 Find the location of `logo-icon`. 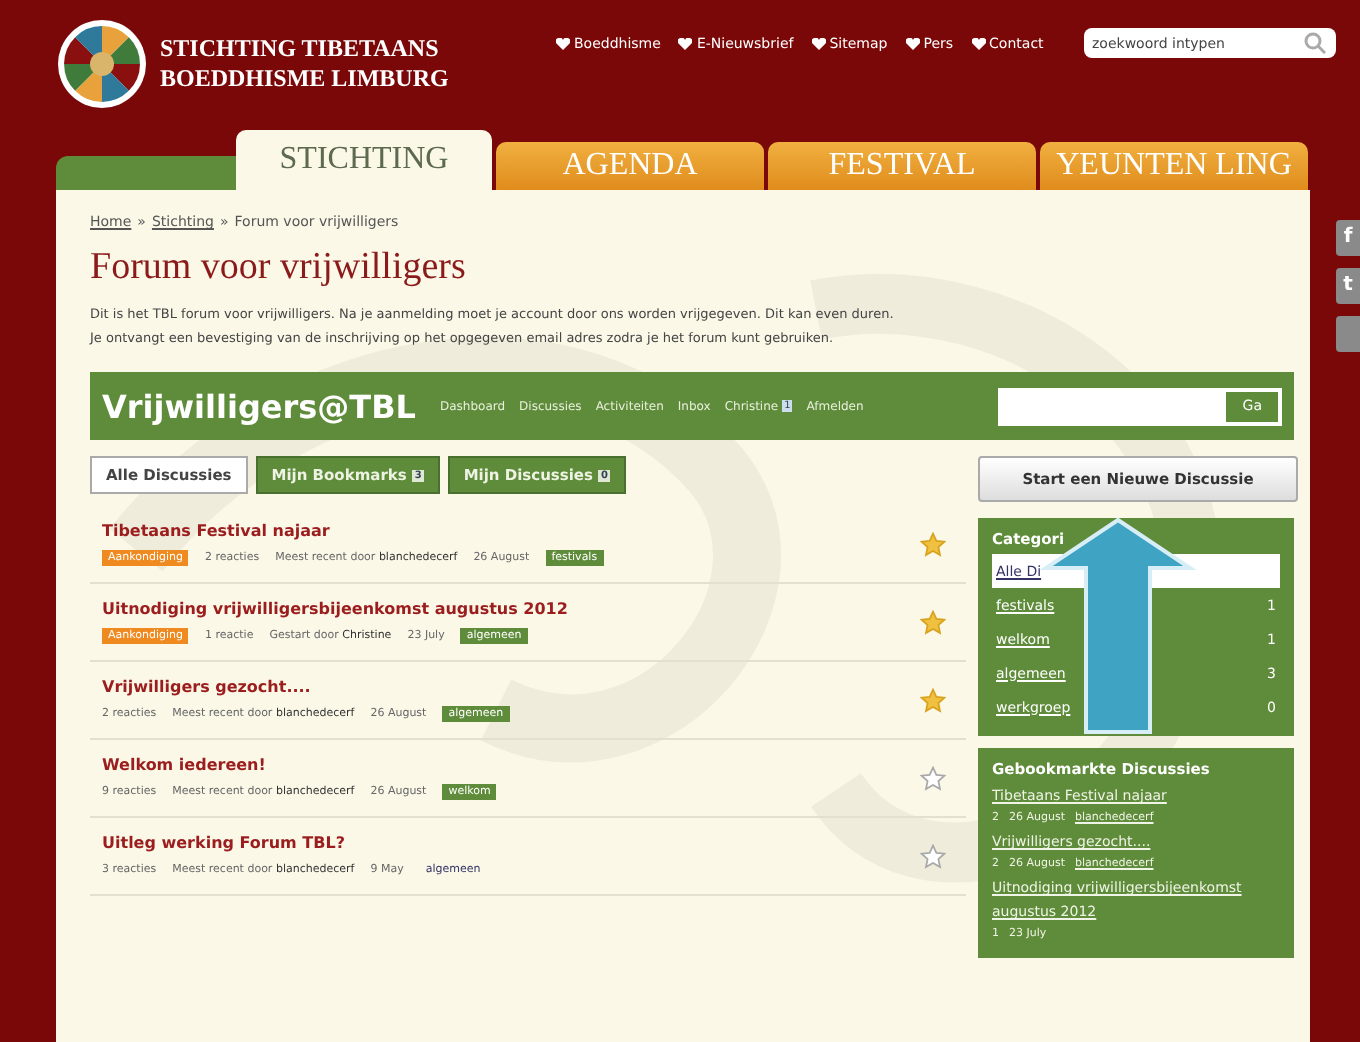

logo-icon is located at coordinates (102, 64).